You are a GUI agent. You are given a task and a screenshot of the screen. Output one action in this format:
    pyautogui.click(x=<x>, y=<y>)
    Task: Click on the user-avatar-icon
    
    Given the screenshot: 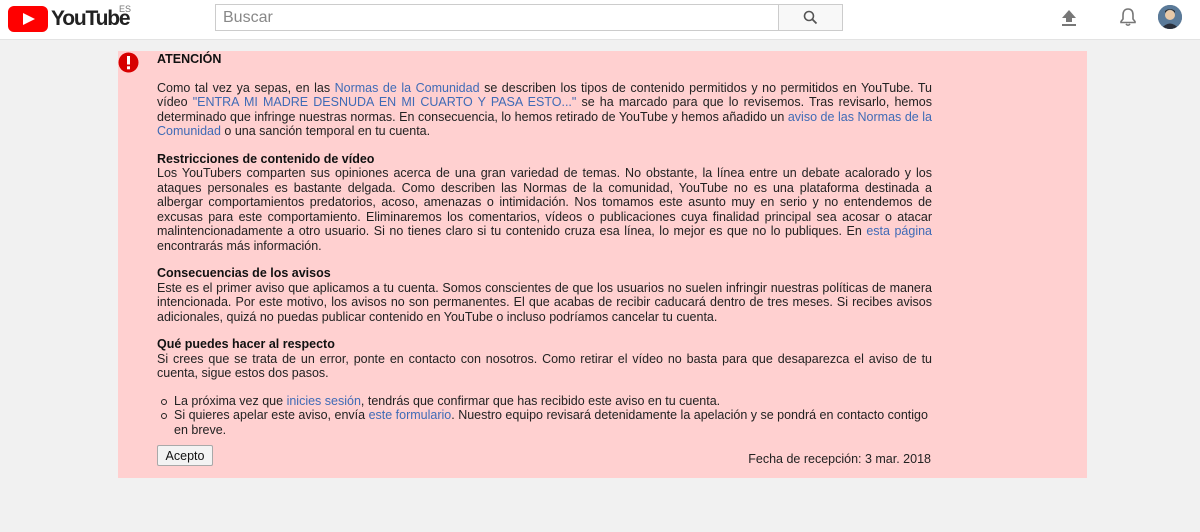 What is the action you would take?
    pyautogui.click(x=1170, y=17)
    